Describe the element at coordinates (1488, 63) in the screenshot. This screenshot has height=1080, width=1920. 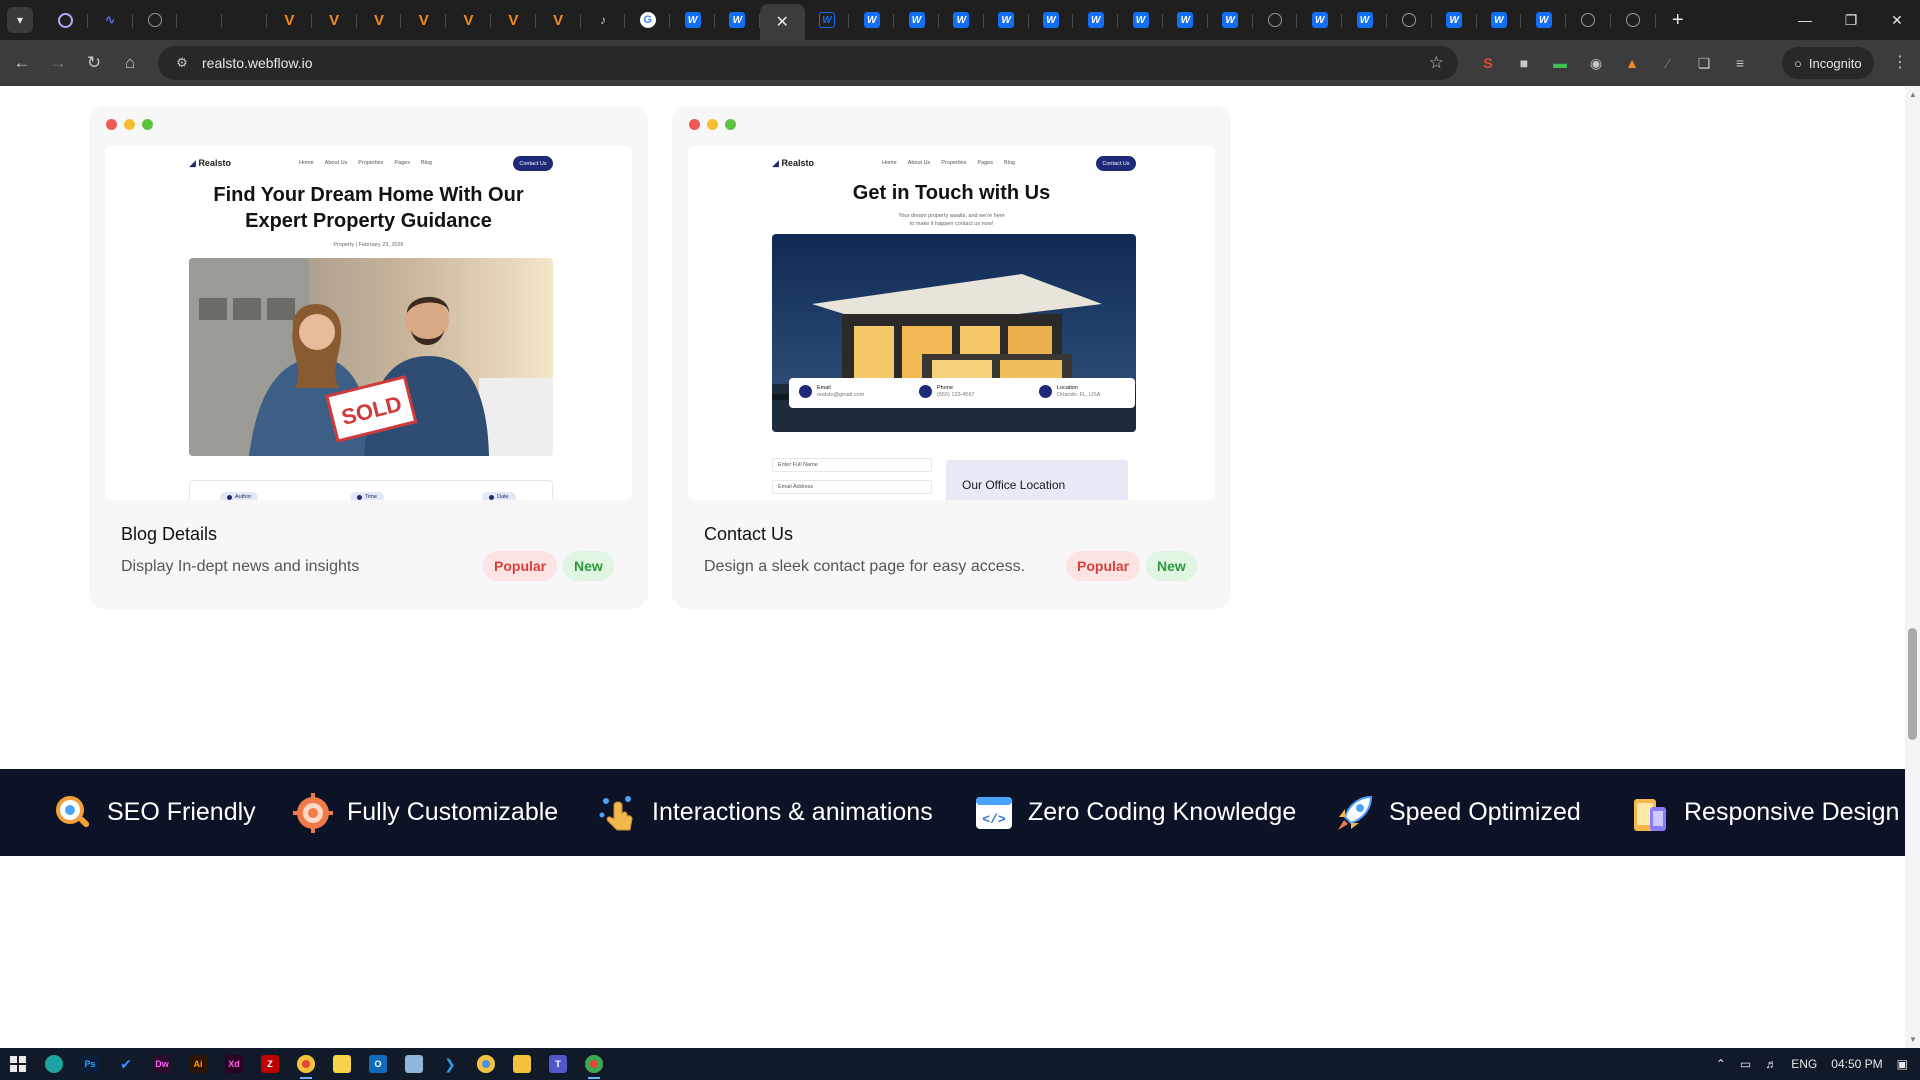
I see `extension-red-icon: S` at that location.